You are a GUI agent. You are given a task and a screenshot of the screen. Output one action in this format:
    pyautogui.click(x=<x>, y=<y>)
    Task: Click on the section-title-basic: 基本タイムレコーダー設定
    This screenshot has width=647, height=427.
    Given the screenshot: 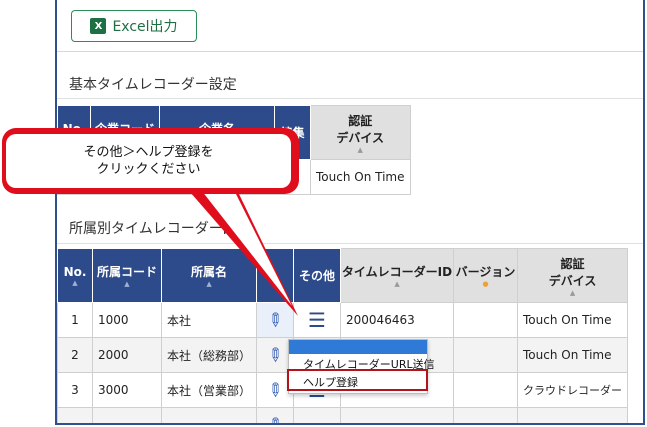 What is the action you would take?
    pyautogui.click(x=153, y=85)
    